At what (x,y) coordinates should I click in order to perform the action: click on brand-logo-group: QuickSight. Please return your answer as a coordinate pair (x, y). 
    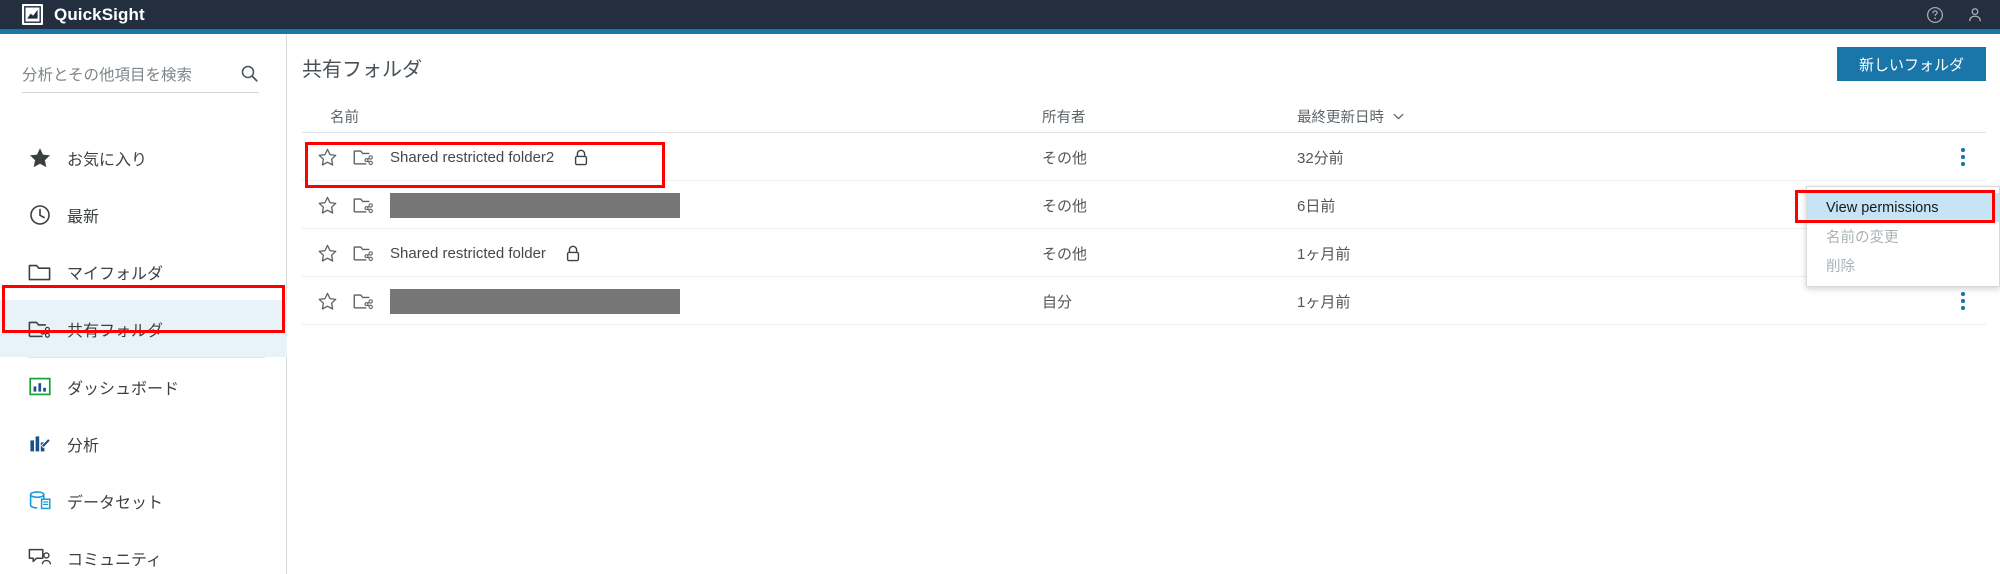
    Looking at the image, I should click on (83, 14).